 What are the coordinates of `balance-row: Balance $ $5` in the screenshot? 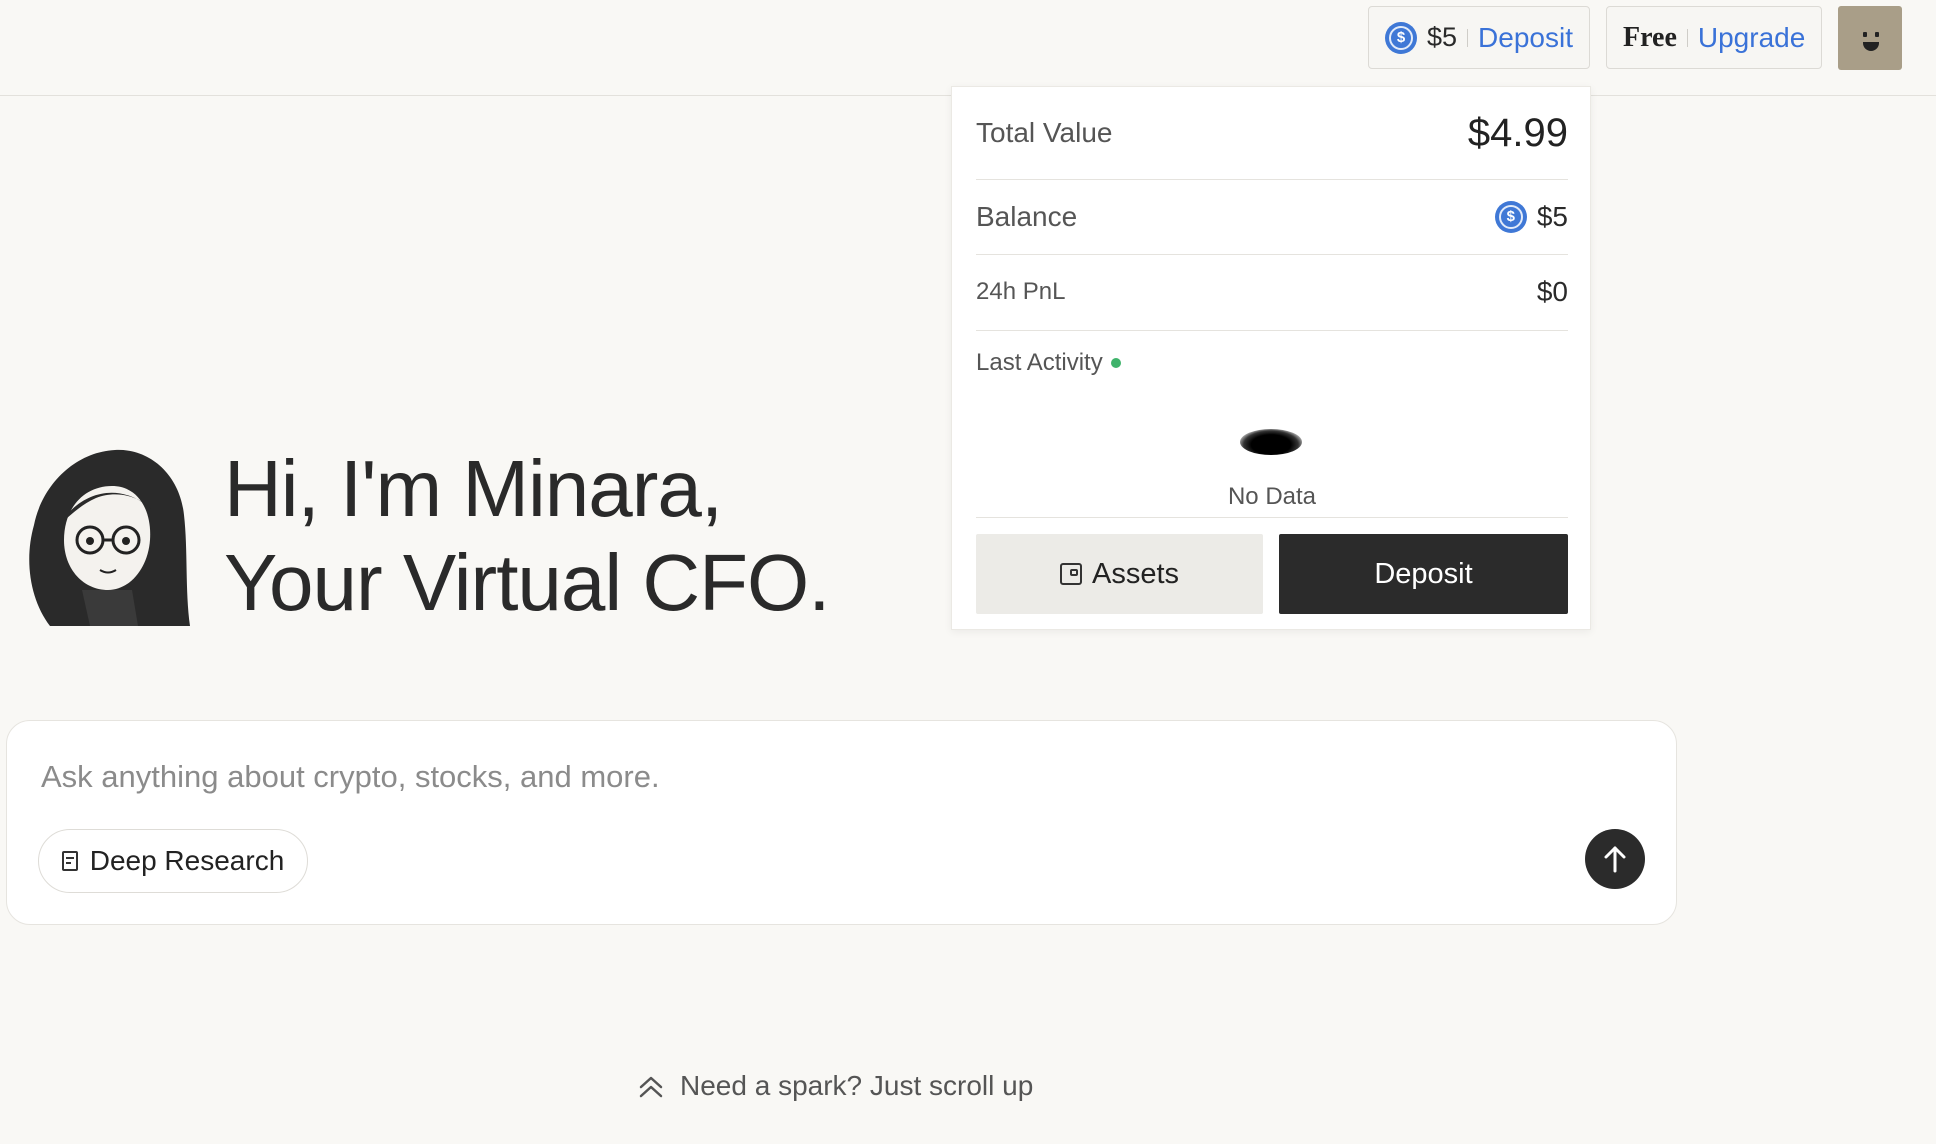 It's located at (1272, 217).